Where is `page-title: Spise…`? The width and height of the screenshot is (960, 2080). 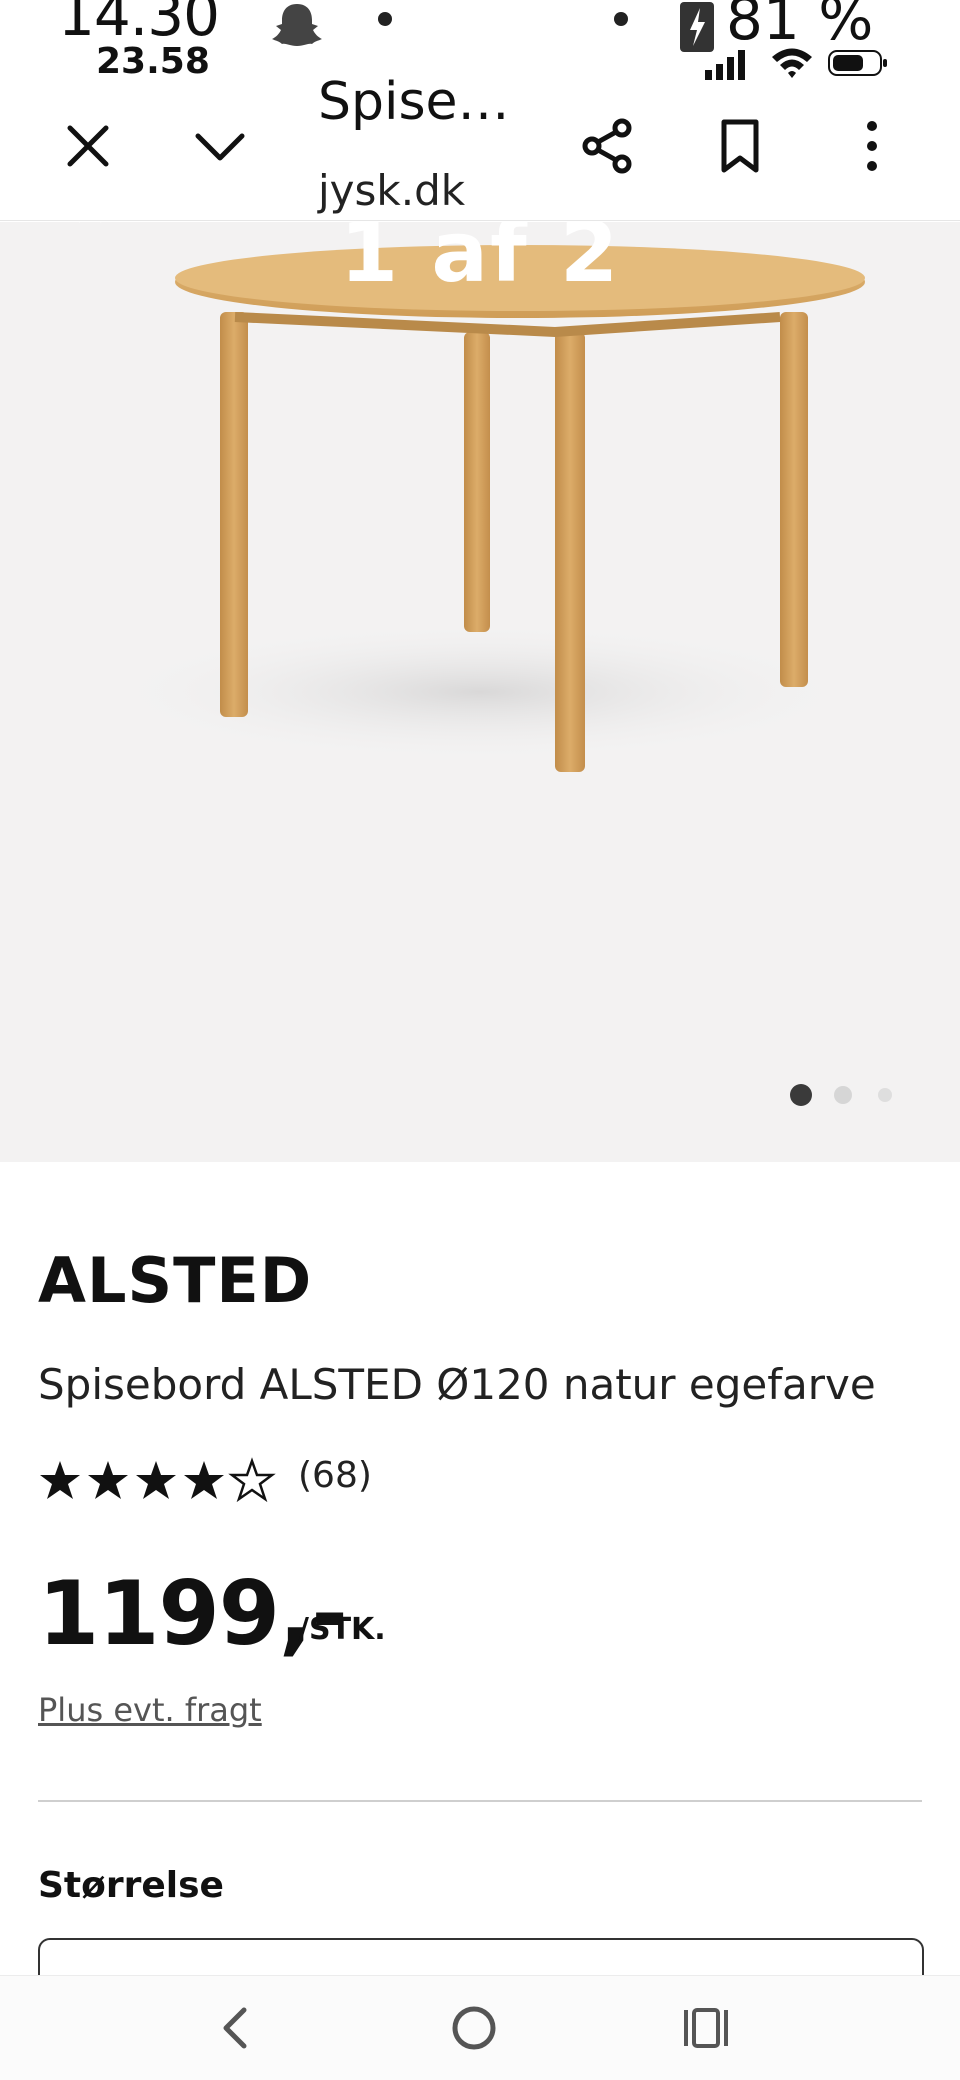 page-title: Spise… is located at coordinates (414, 102).